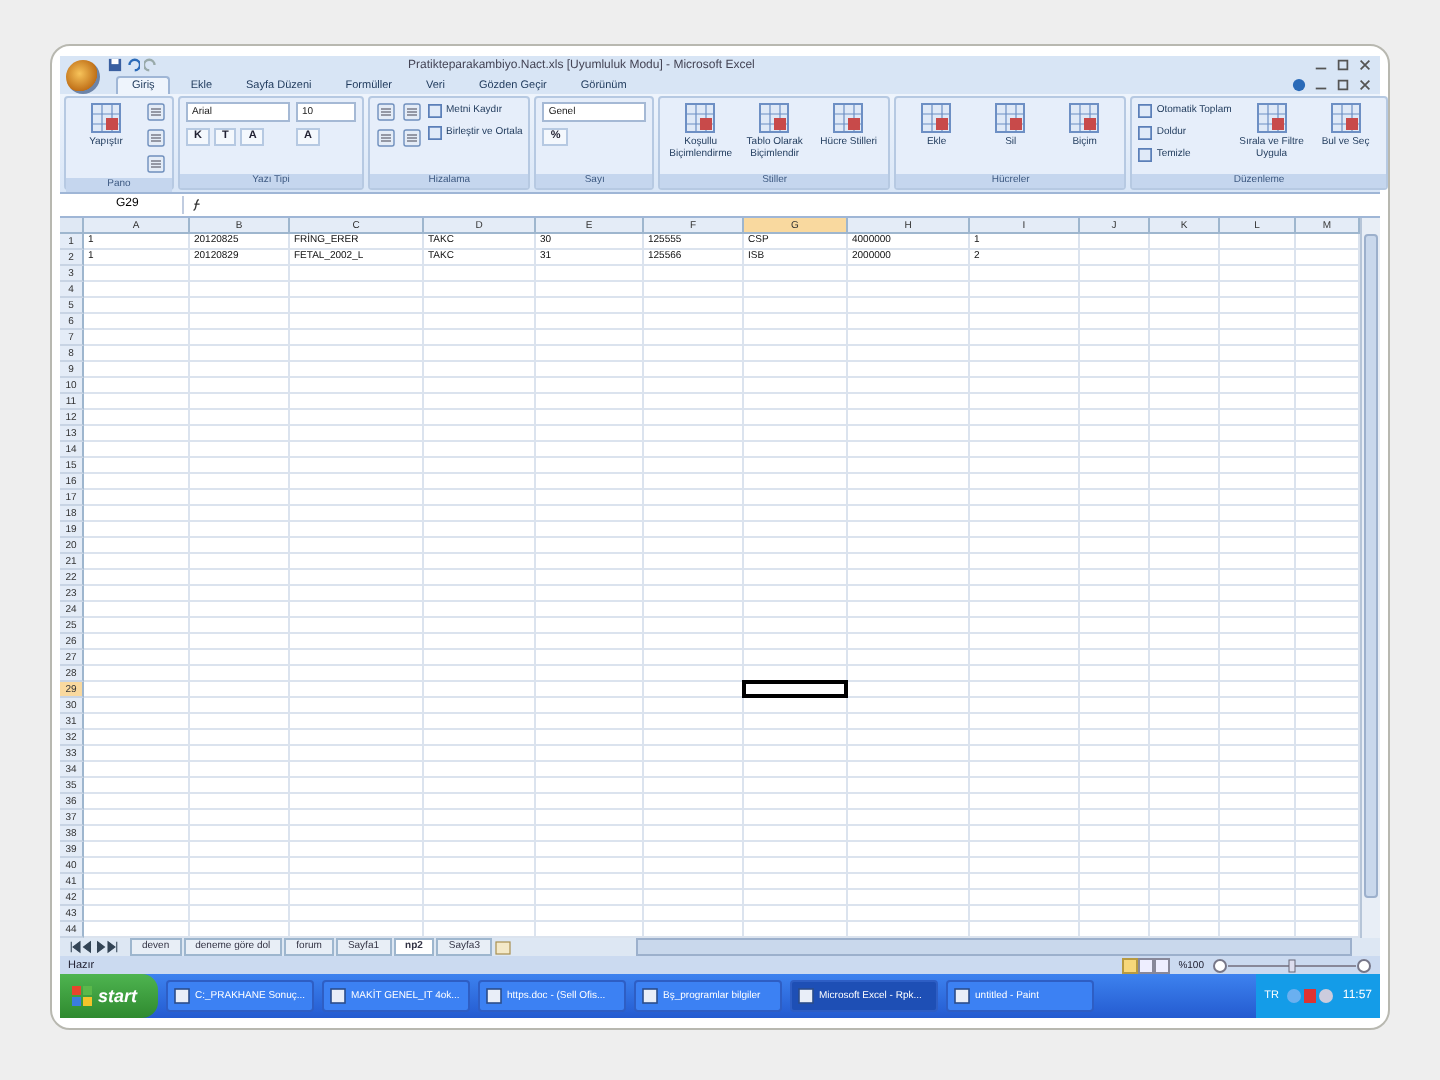 The height and width of the screenshot is (1080, 1440). What do you see at coordinates (197, 205) in the screenshot?
I see `function-icon` at bounding box center [197, 205].